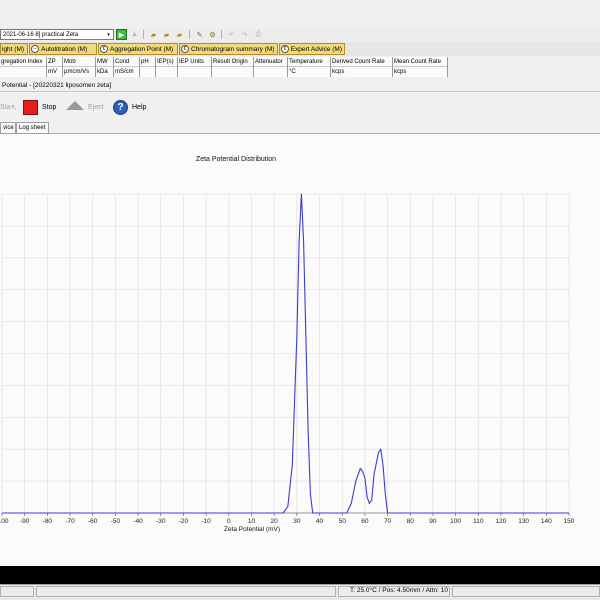 The width and height of the screenshot is (600, 600). I want to click on x-axis-label: Zeta Potential (mV), so click(252, 529).